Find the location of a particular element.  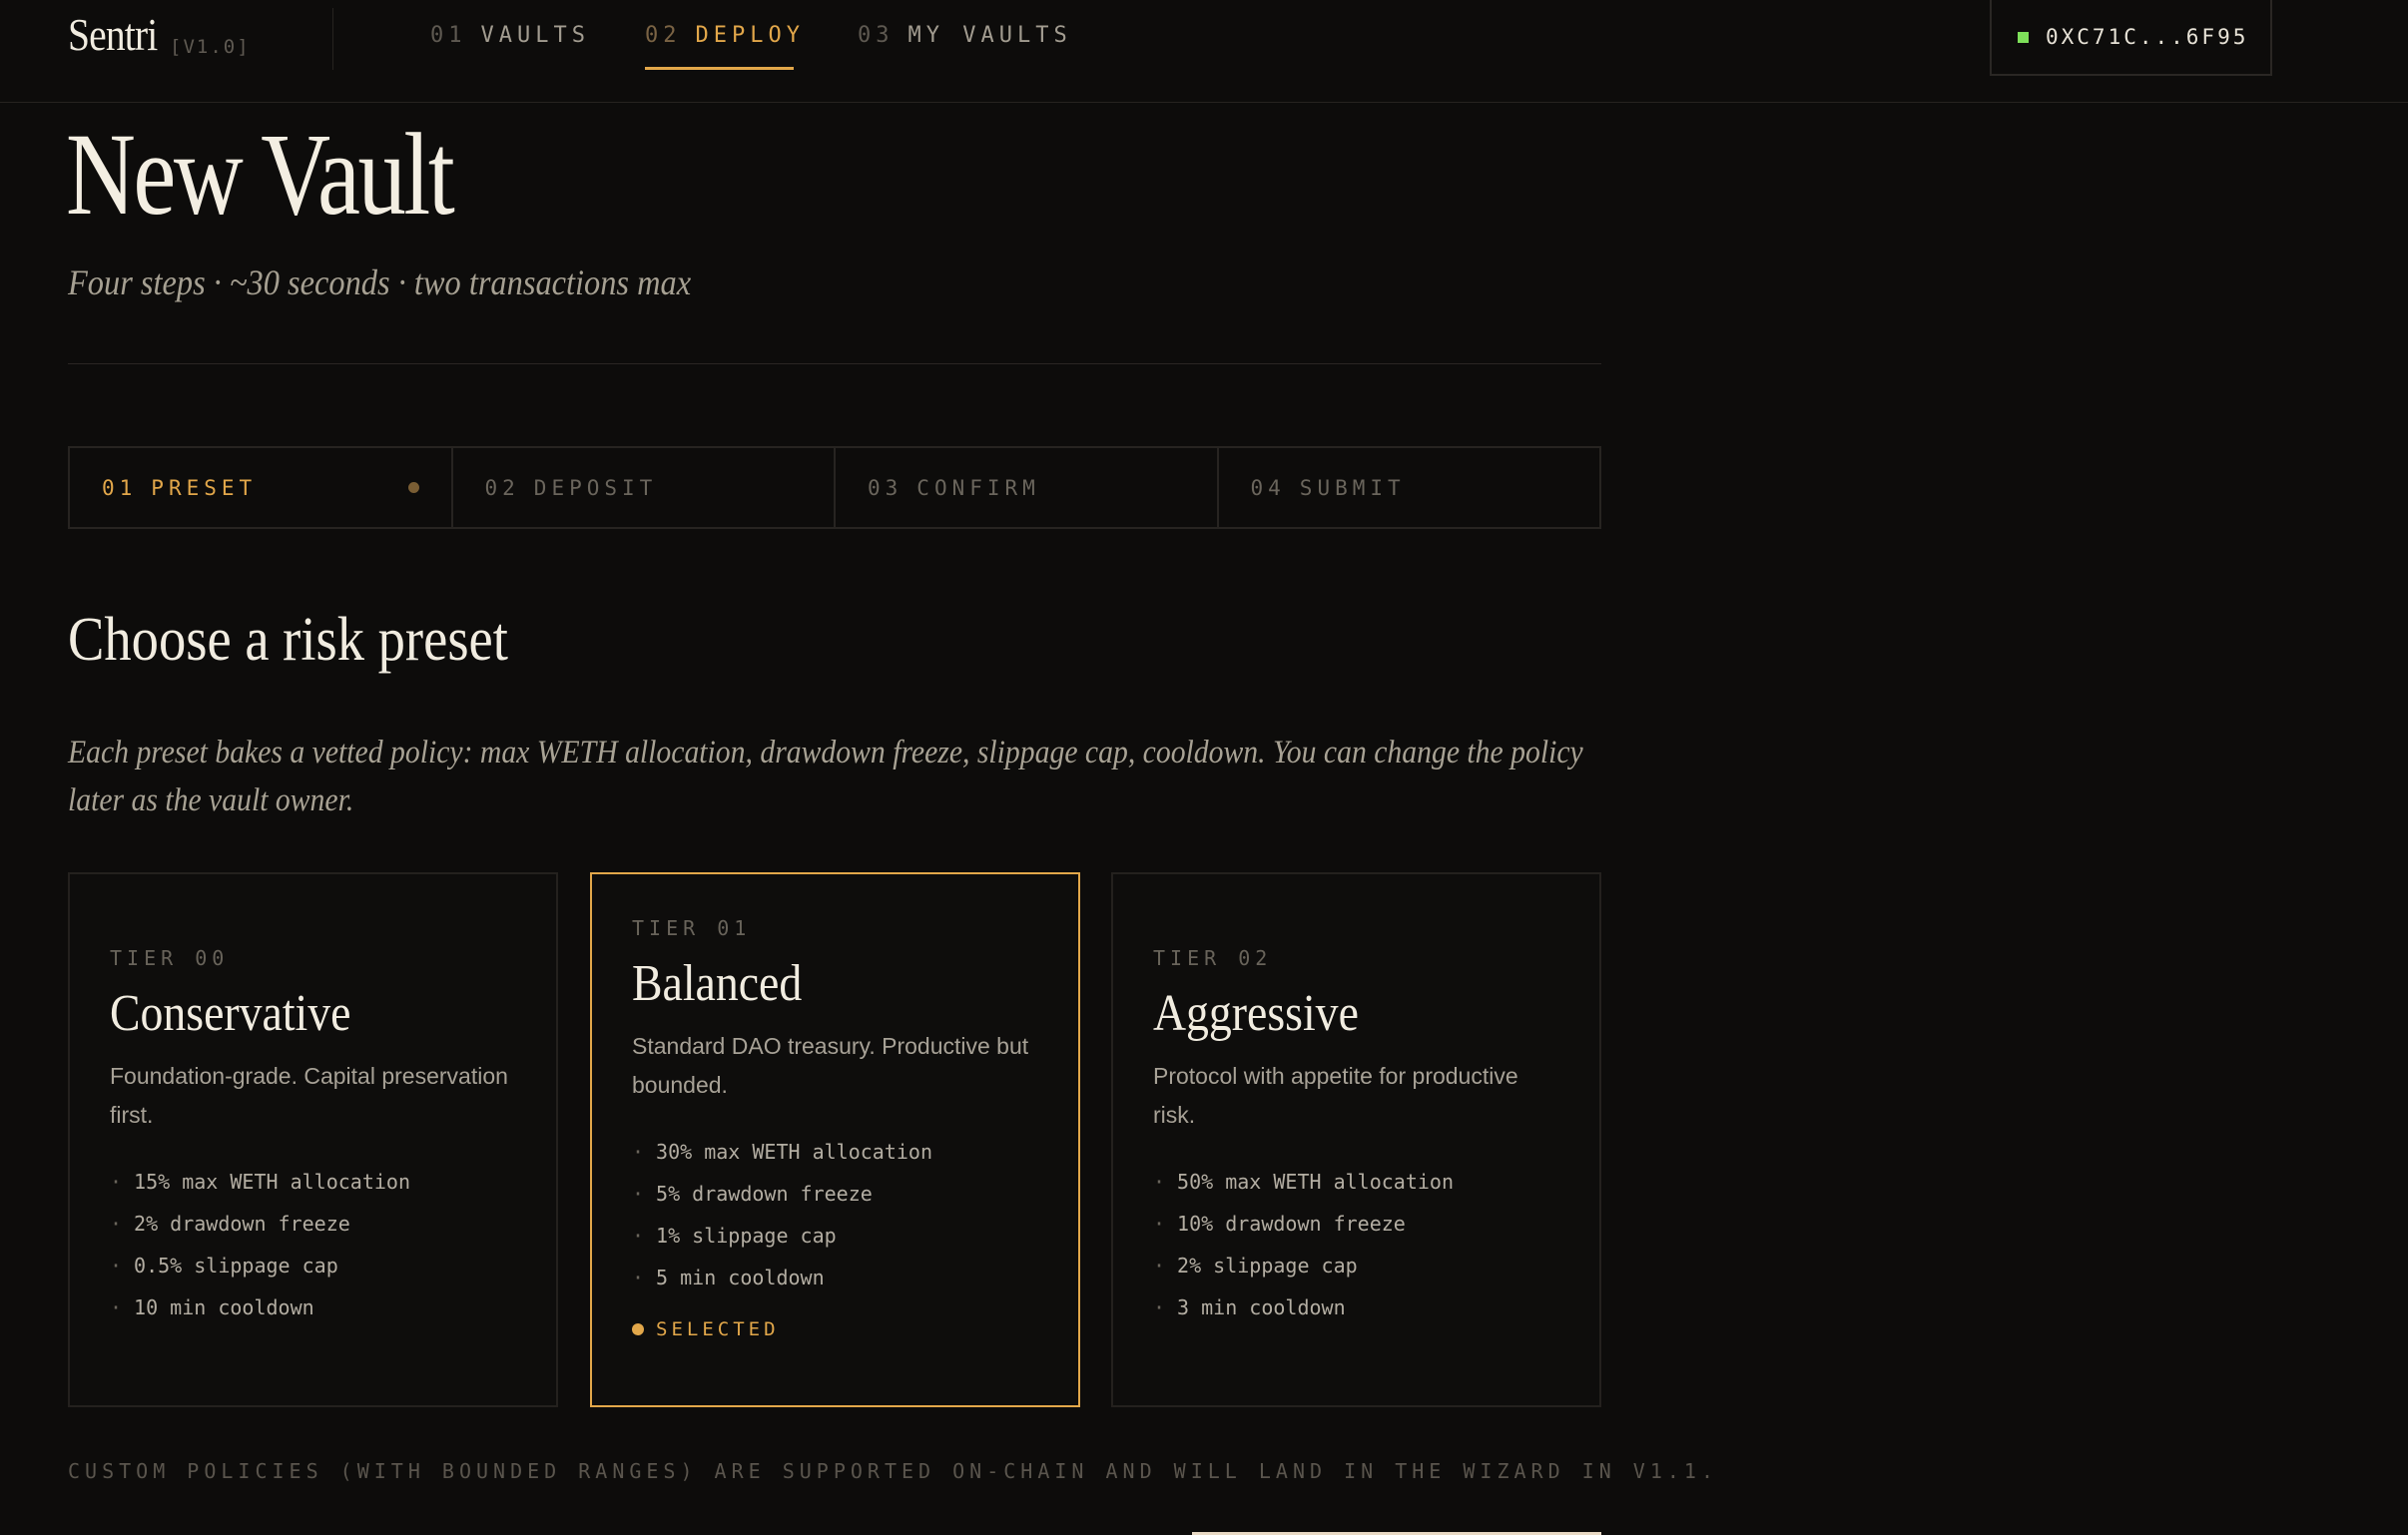

preset-tier: TIER 02 is located at coordinates (1213, 958).